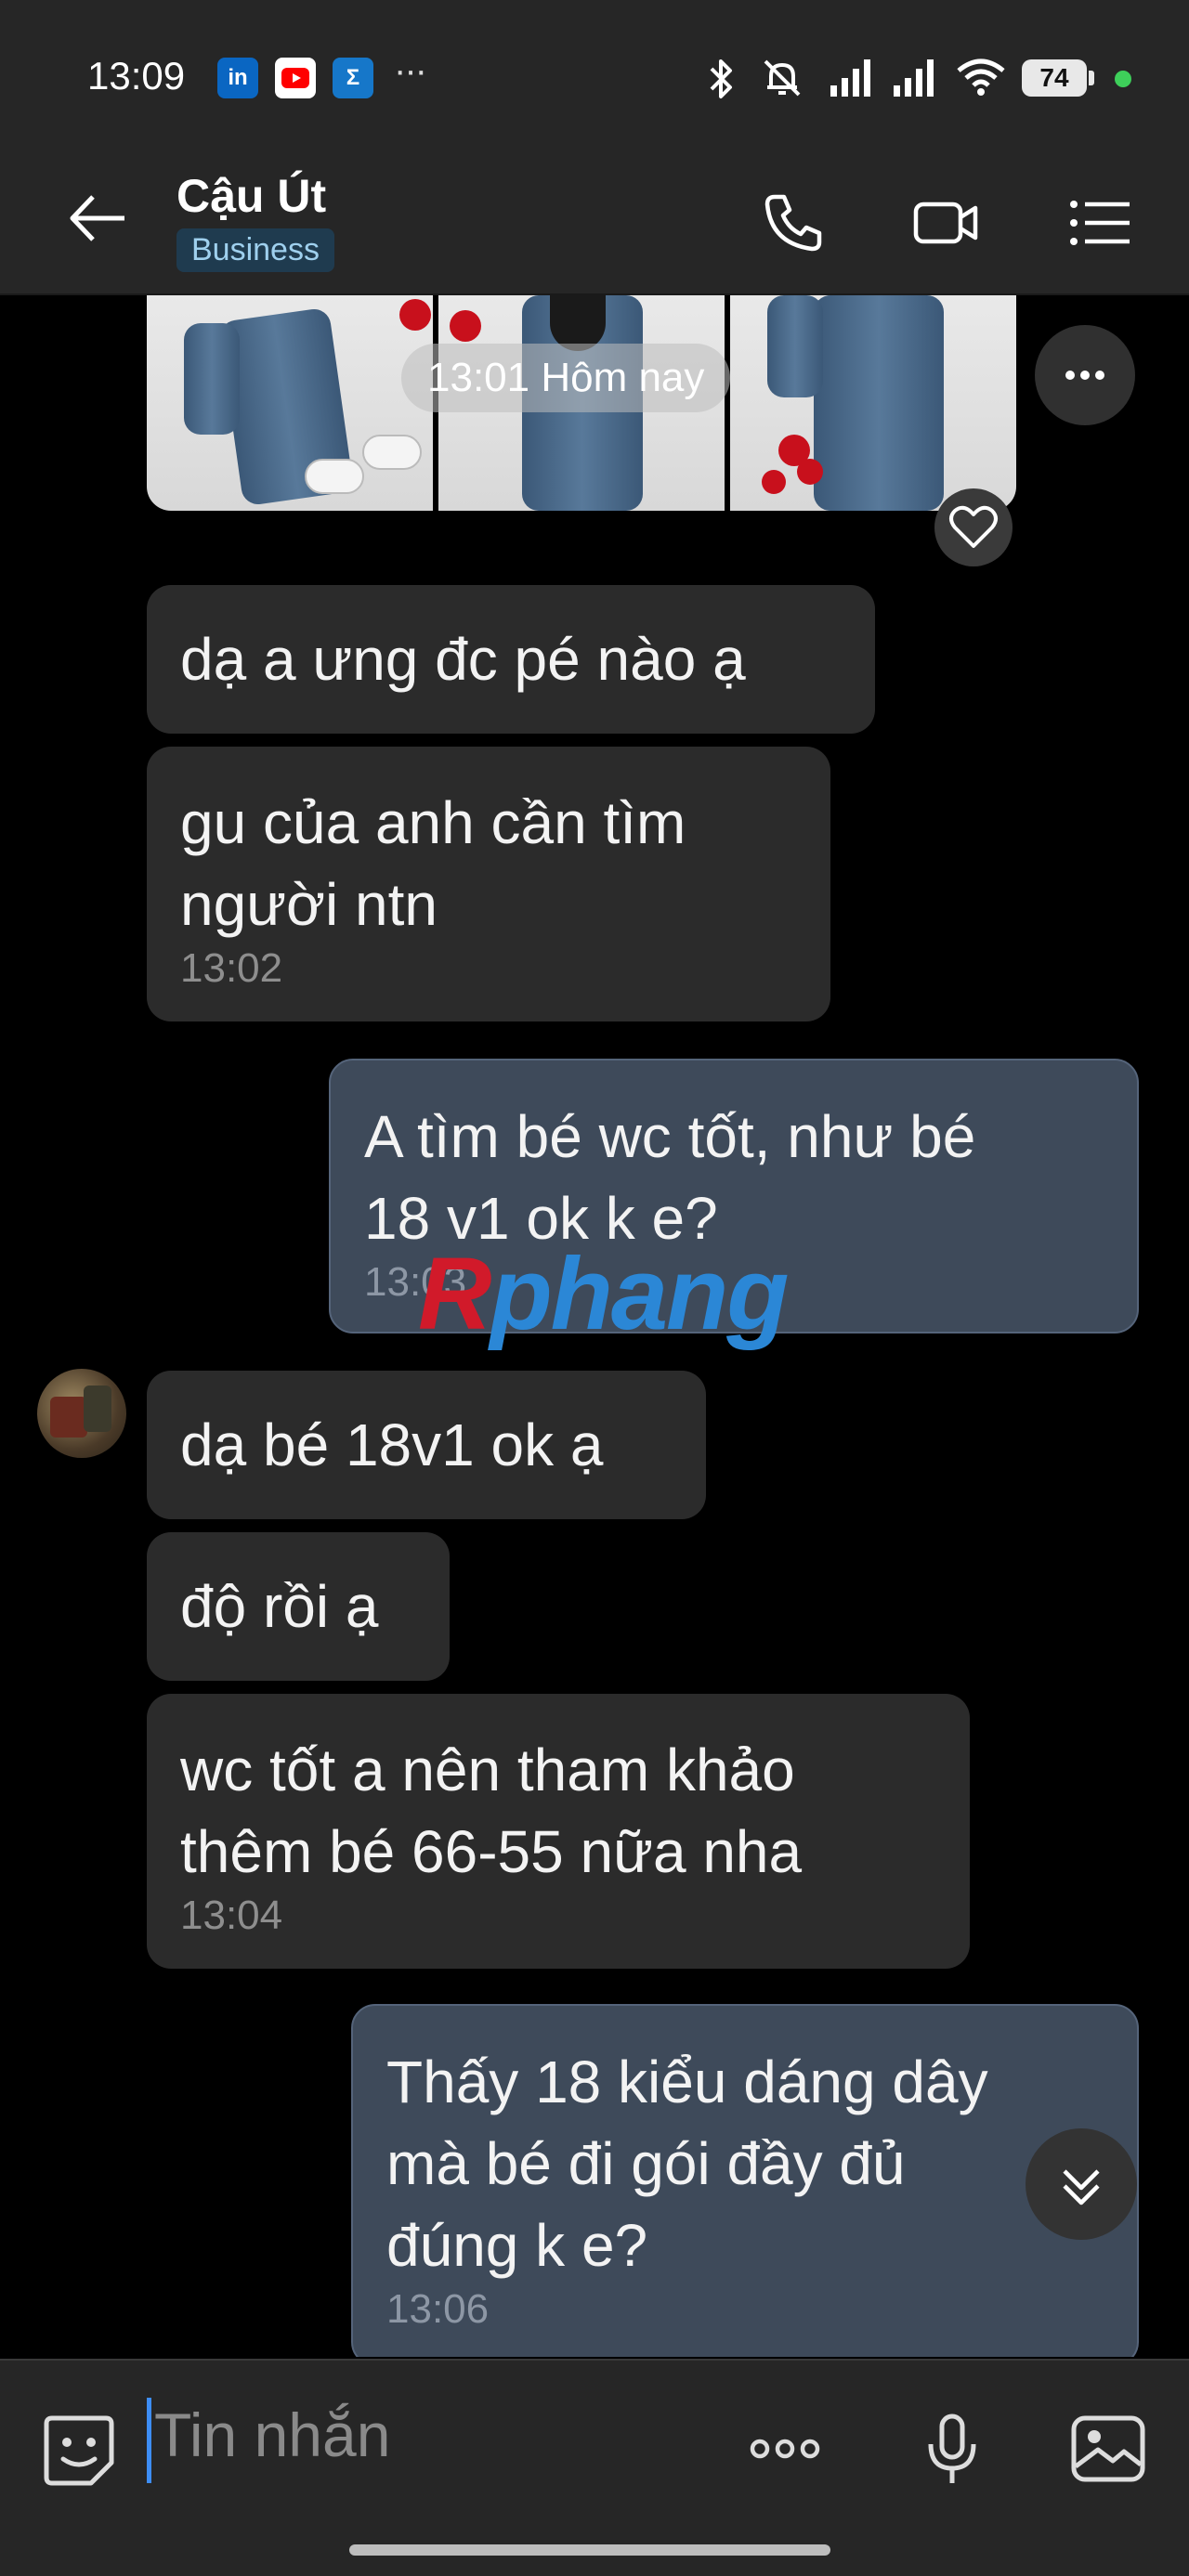 The width and height of the screenshot is (1189, 2576). Describe the element at coordinates (353, 78) in the screenshot. I see `sigma-app-icon: Σ` at that location.